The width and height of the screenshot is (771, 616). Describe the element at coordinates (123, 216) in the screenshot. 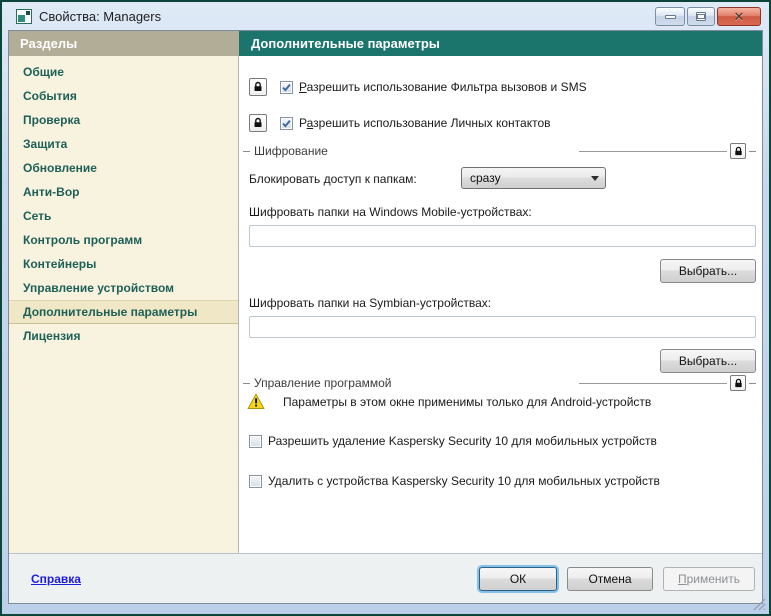

I see `sidebar-item-network: Сеть` at that location.